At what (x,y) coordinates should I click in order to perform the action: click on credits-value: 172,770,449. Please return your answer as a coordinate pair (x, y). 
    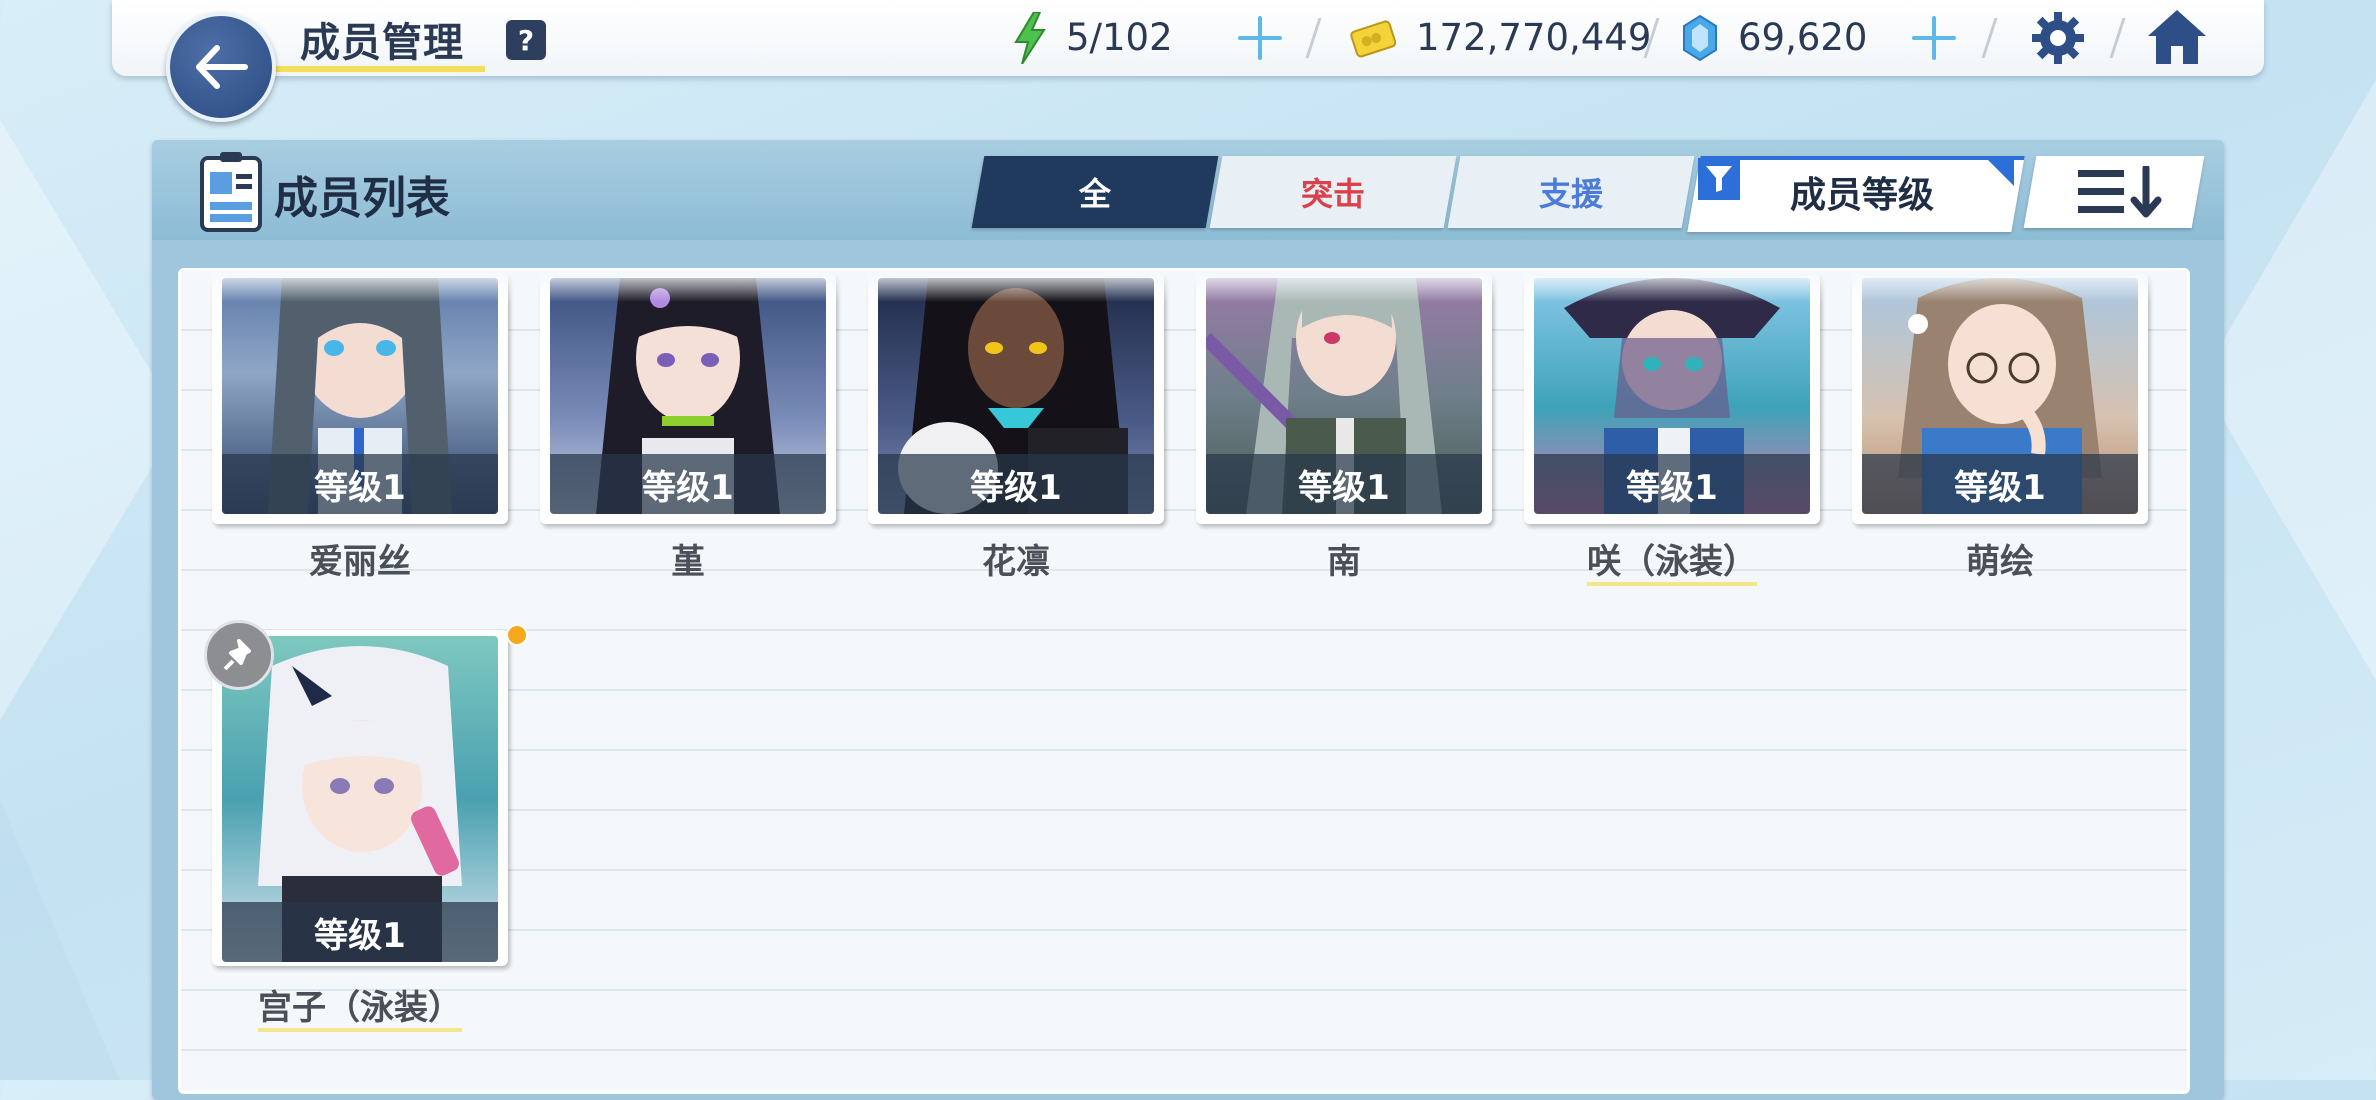
    Looking at the image, I should click on (1534, 37).